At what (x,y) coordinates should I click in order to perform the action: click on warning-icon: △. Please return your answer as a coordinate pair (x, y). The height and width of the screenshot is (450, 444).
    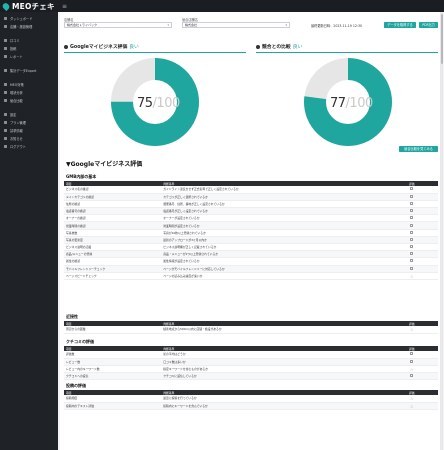
    Looking at the image, I should click on (411, 275).